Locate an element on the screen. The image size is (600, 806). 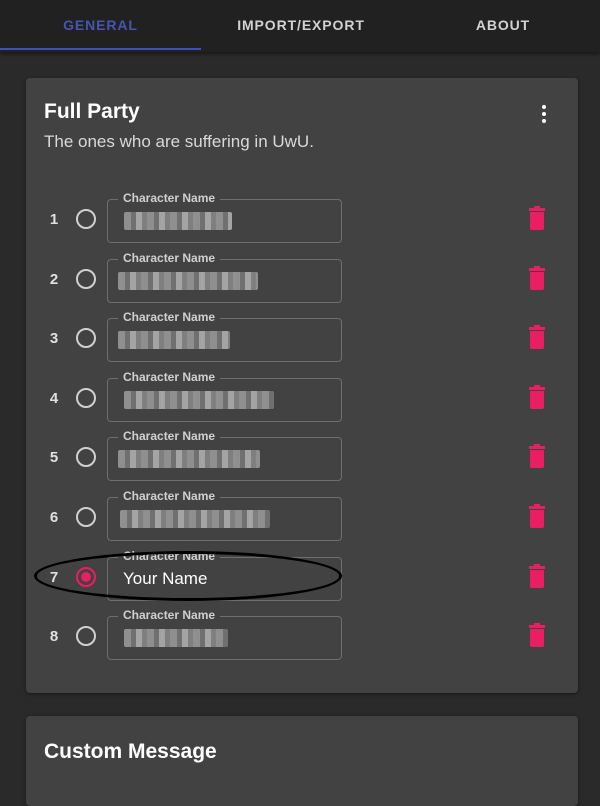
party-row: 3 Character Name is located at coordinates (302, 337).